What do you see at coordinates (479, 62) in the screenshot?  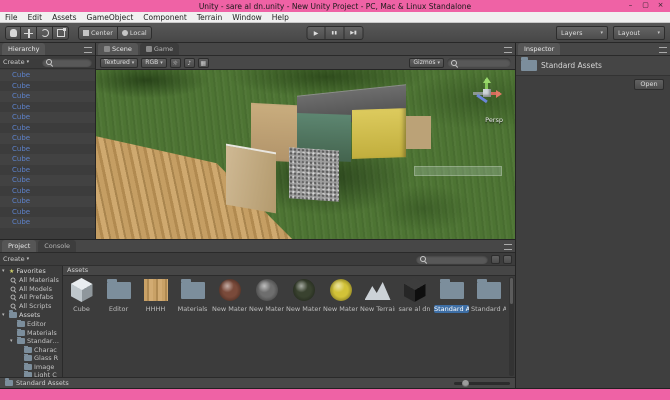 I see `scene-search-input` at bounding box center [479, 62].